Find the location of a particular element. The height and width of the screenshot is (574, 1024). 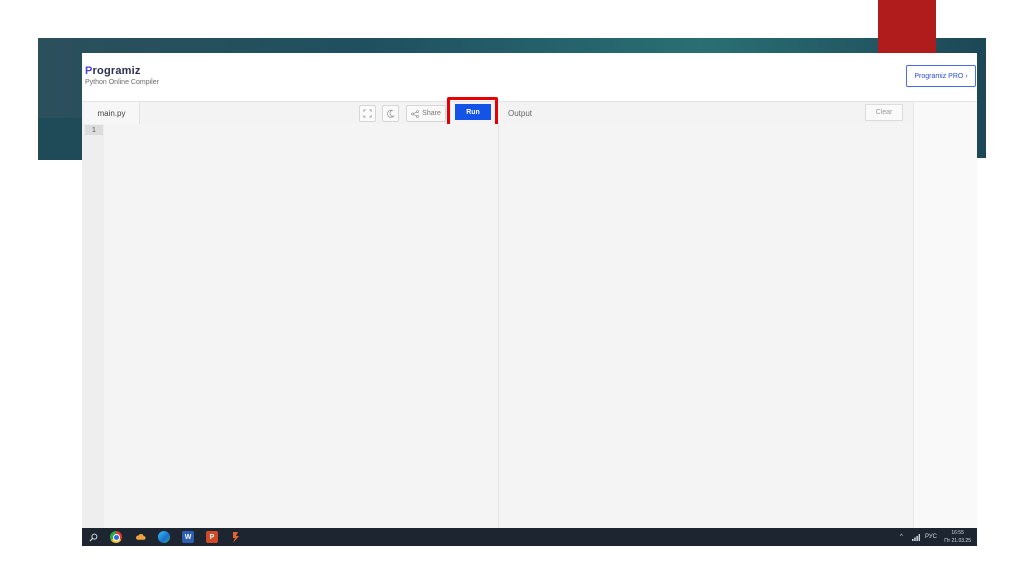

line-number-gutter: 1 is located at coordinates (93, 326).